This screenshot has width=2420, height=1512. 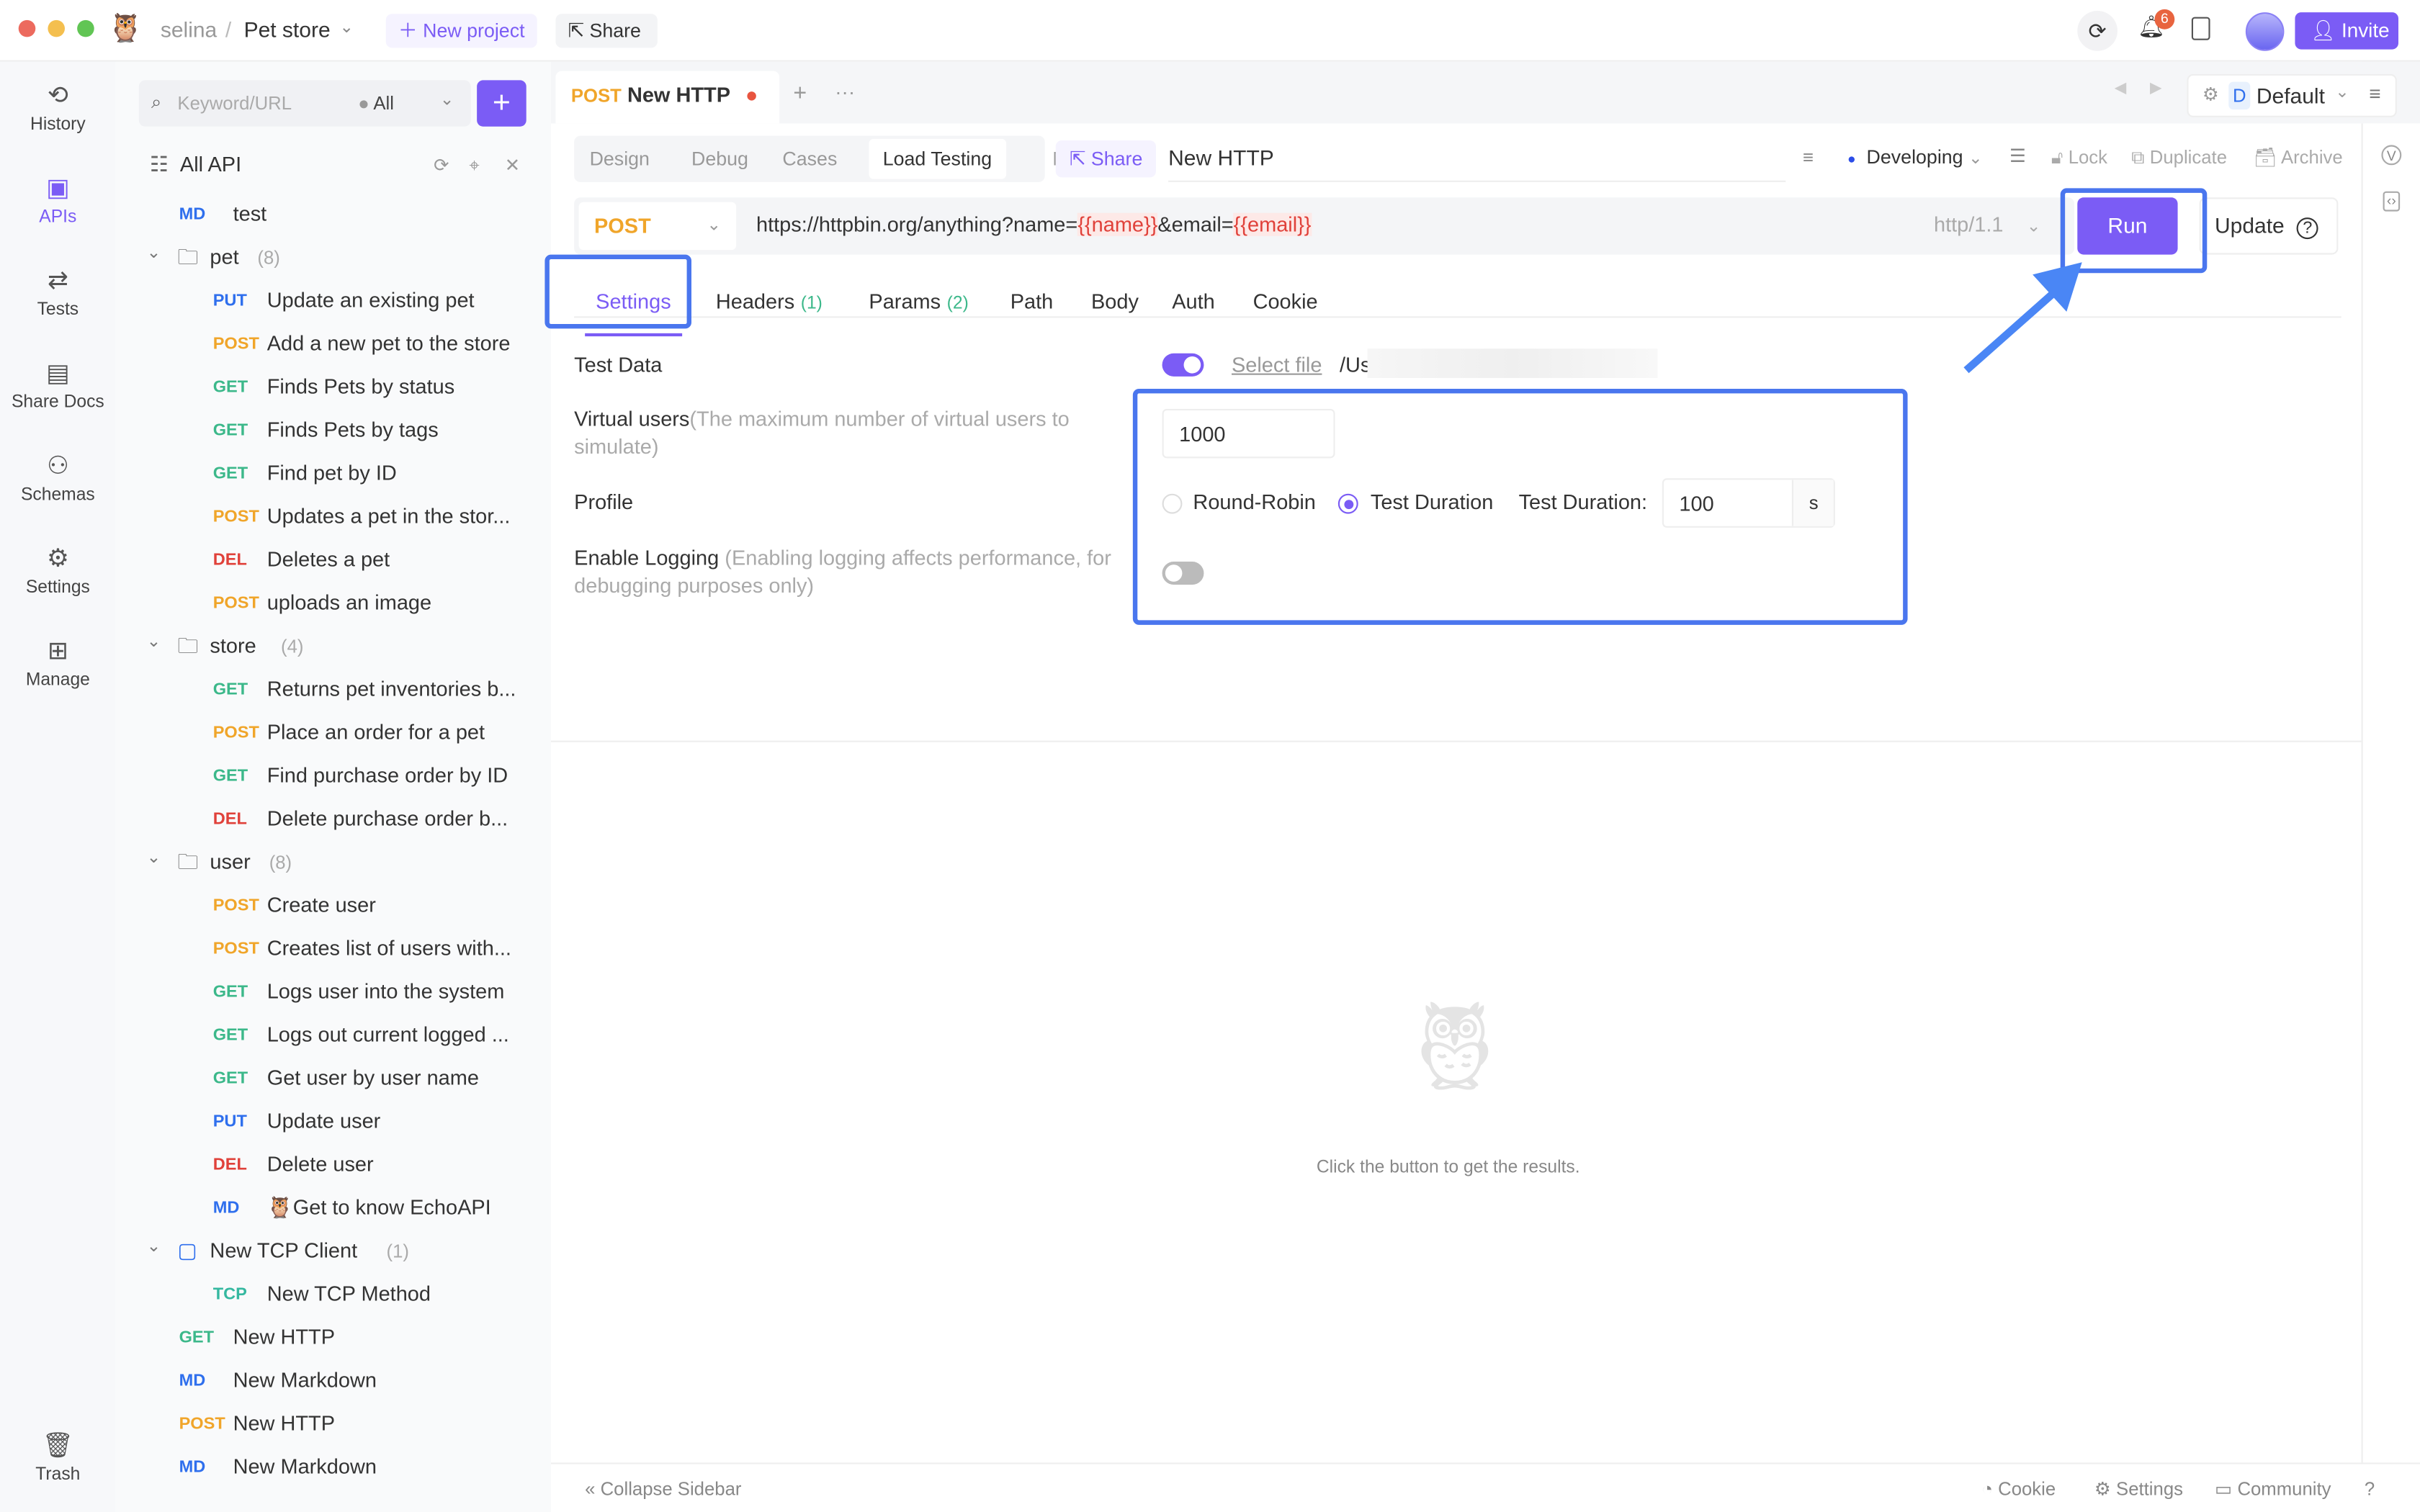 What do you see at coordinates (769, 304) in the screenshot?
I see `settings-tab-headers: Headers (1)` at bounding box center [769, 304].